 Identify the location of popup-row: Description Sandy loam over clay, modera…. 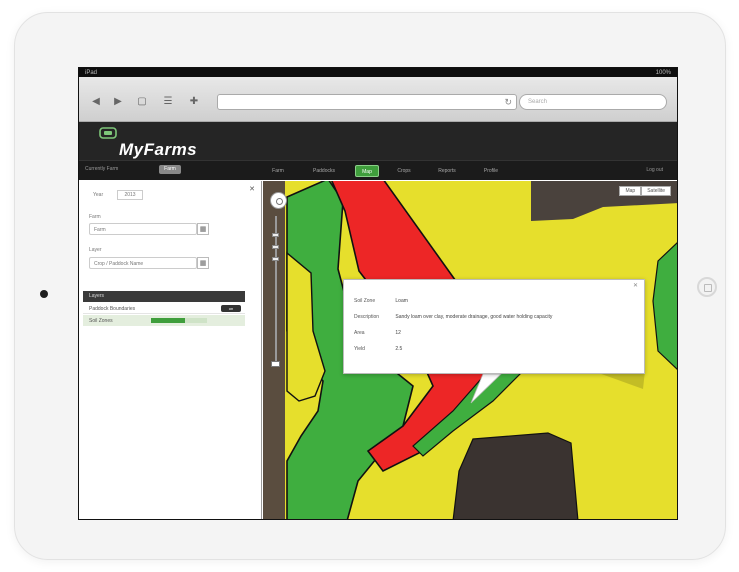
(453, 317).